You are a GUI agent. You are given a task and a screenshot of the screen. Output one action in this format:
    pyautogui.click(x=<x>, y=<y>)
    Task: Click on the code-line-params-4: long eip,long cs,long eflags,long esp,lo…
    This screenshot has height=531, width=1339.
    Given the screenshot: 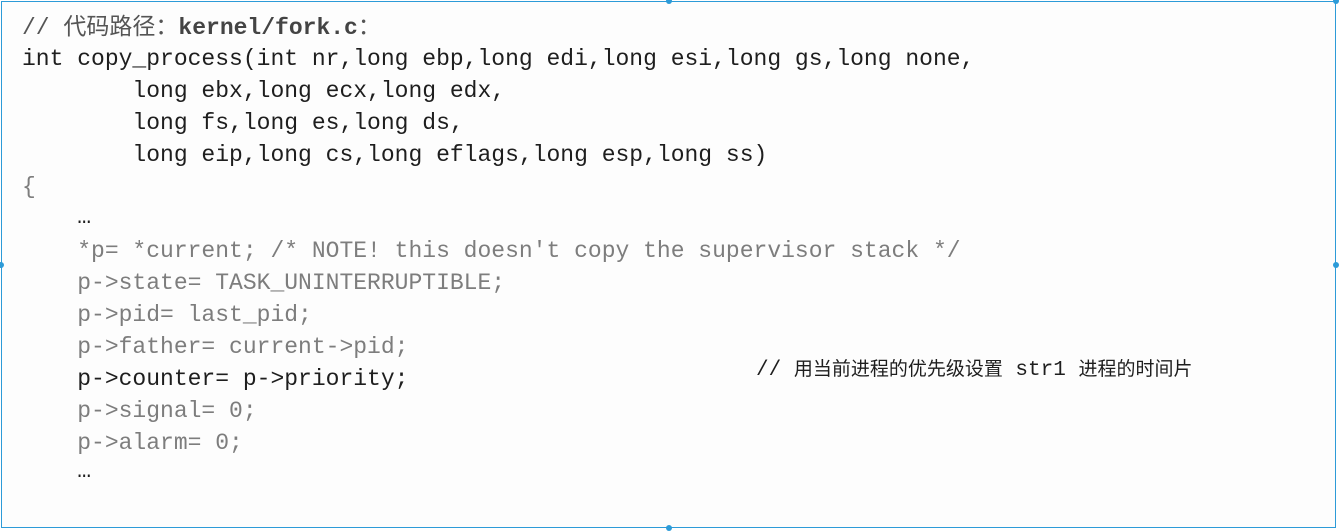 What is the action you would take?
    pyautogui.click(x=395, y=155)
    